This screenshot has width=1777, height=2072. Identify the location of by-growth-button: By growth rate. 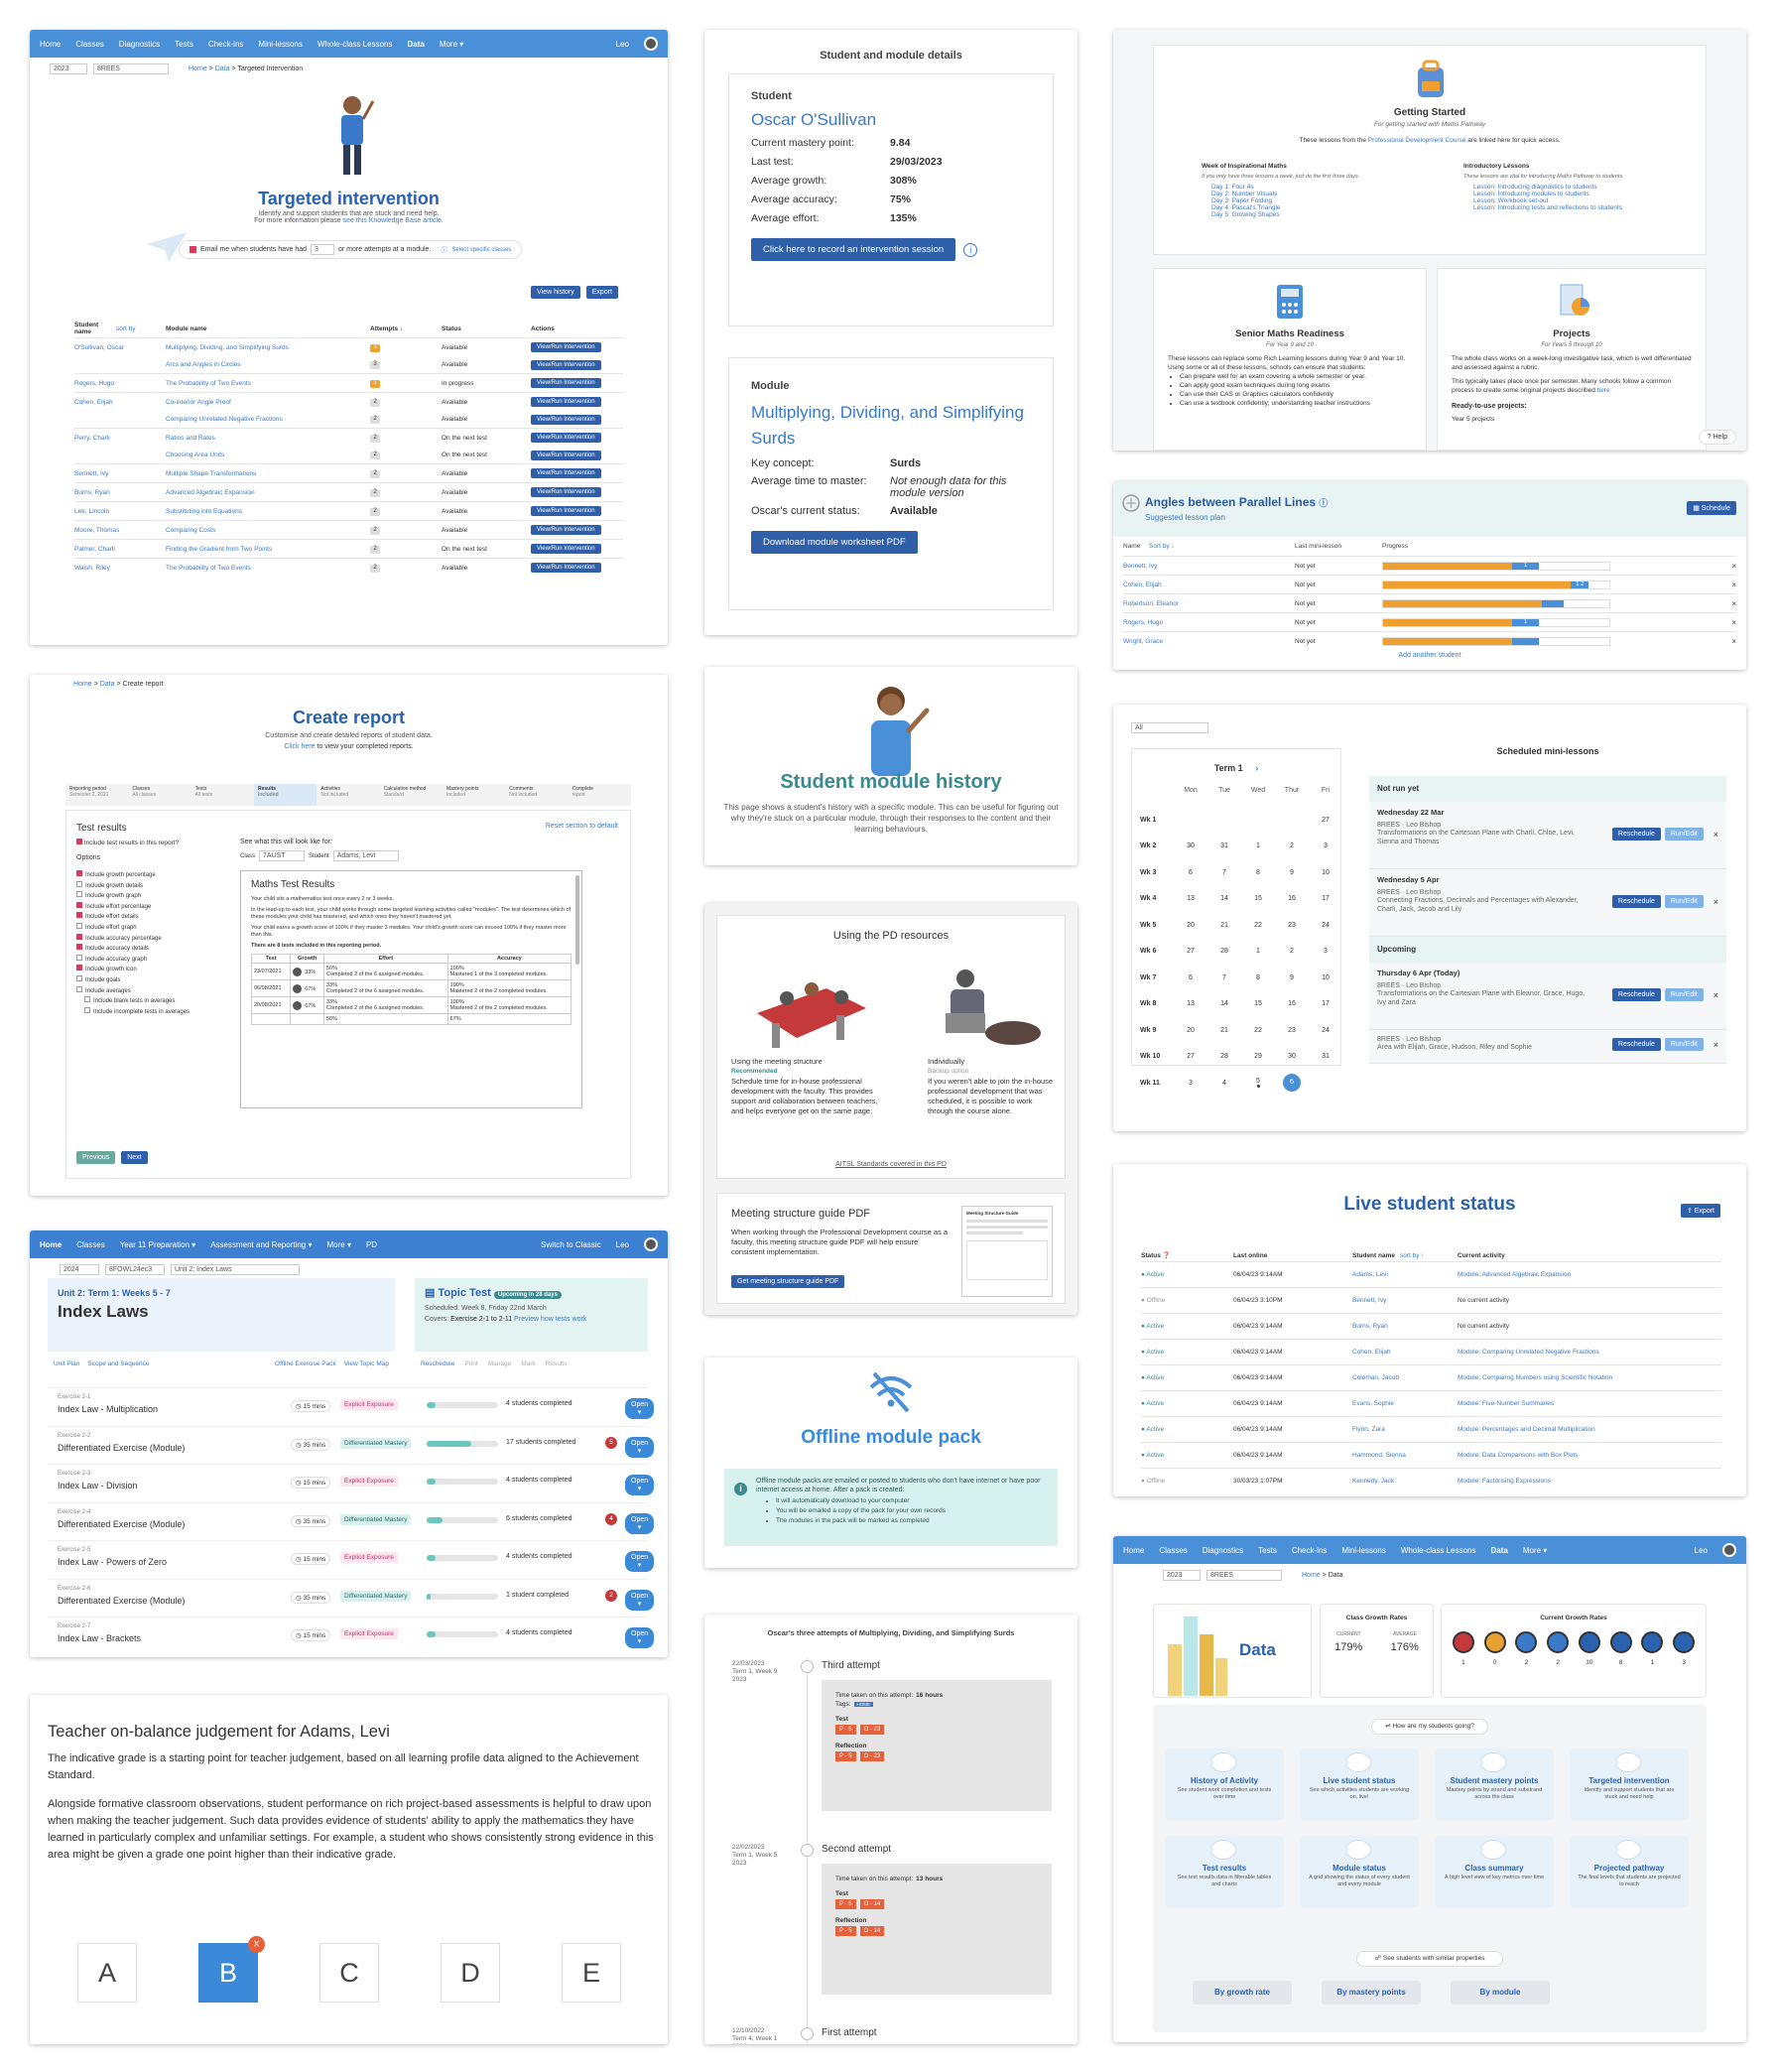
(1242, 1993).